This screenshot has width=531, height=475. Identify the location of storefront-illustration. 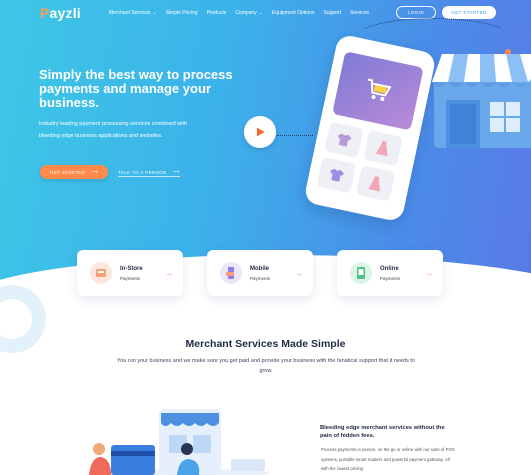
(481, 101).